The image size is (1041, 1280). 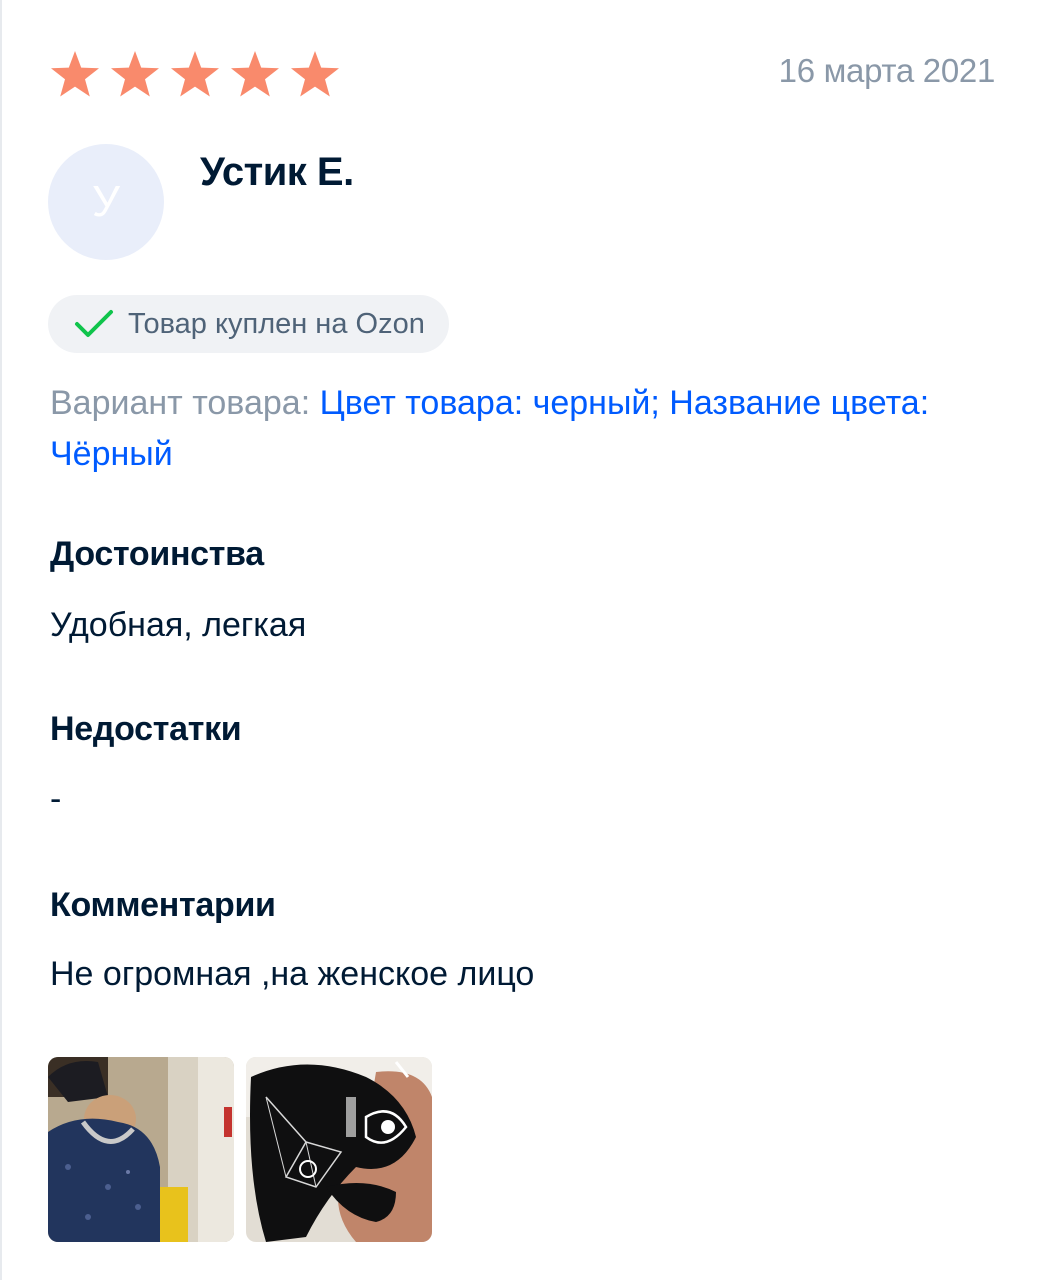 I want to click on cons-title: Недостатки, so click(x=146, y=729).